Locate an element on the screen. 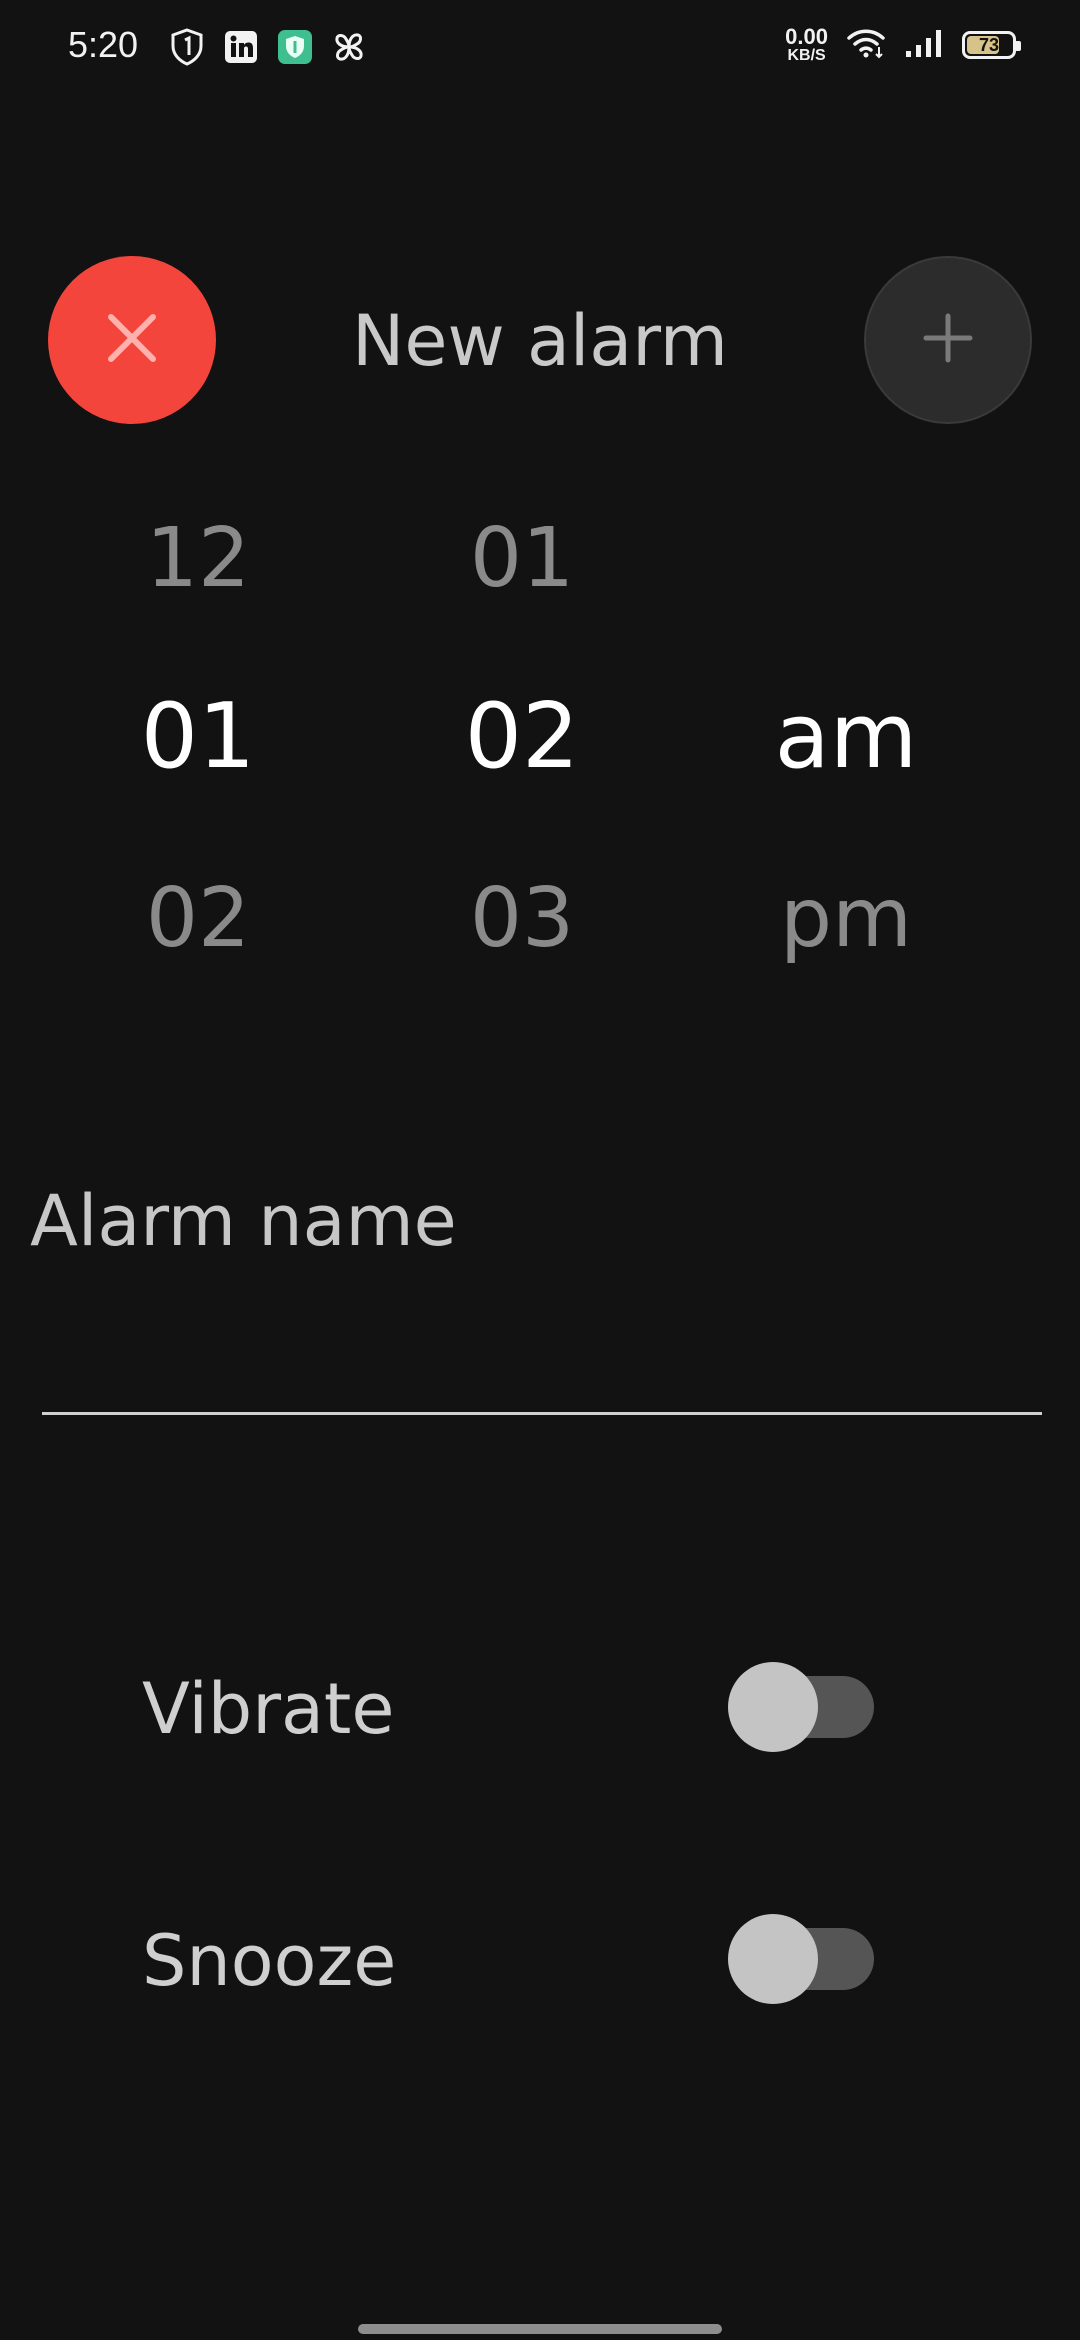 This screenshot has height=2340, width=1080. add-alarm-button is located at coordinates (948, 340).